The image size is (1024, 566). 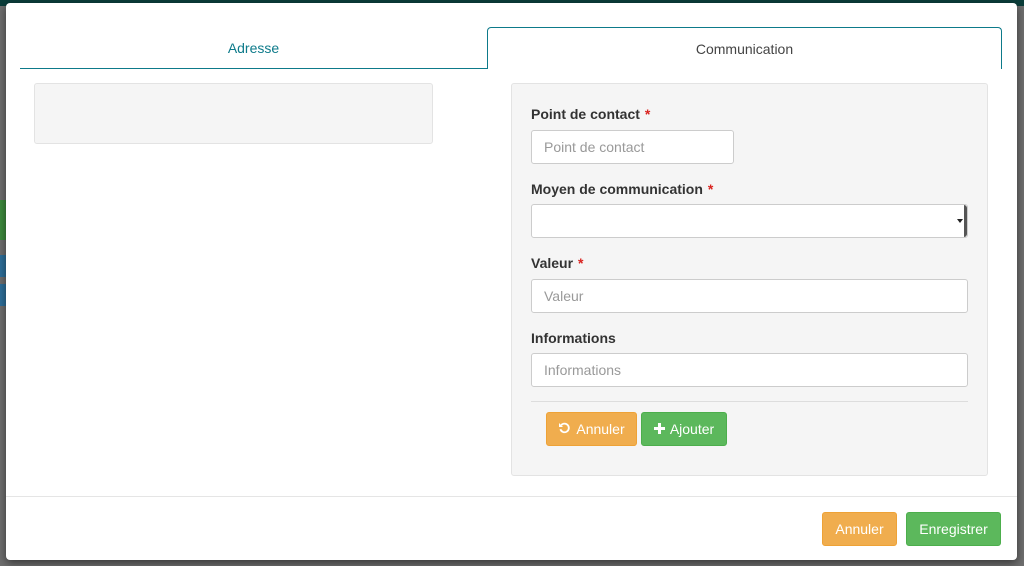 What do you see at coordinates (552, 263) in the screenshot?
I see `value-label-text: Valeur` at bounding box center [552, 263].